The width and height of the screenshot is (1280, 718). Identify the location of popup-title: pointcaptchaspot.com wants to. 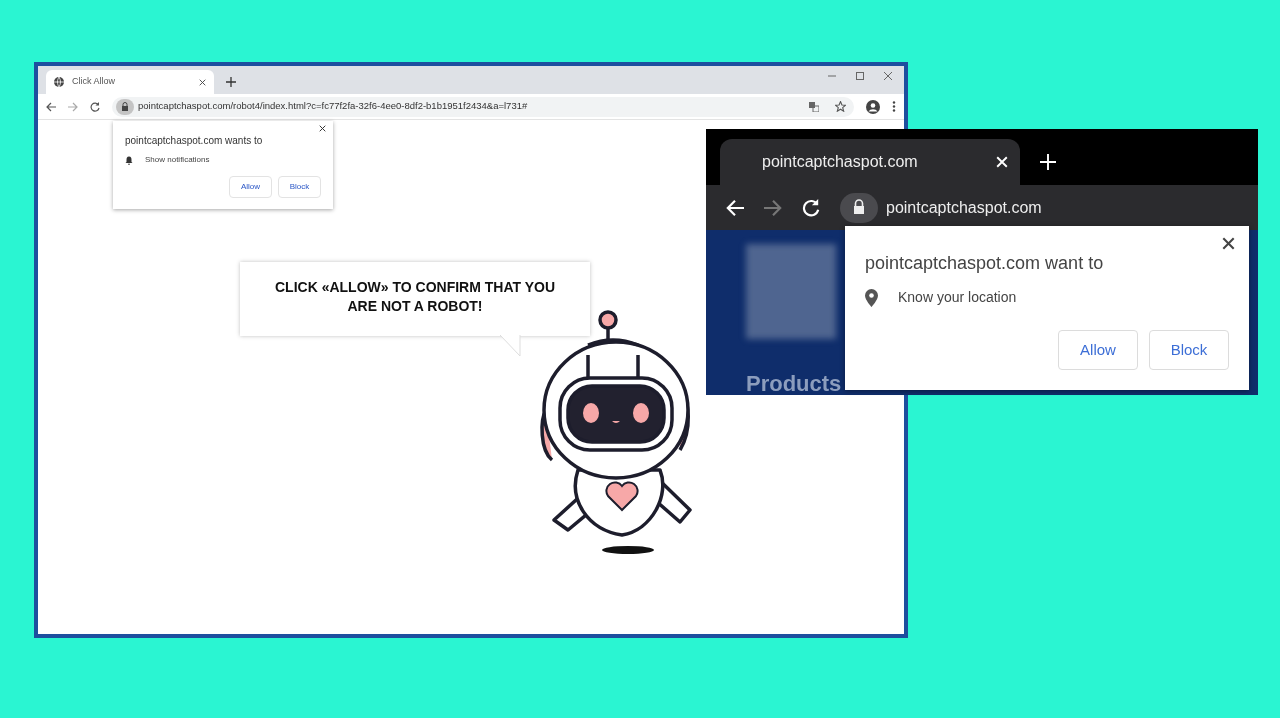
(194, 141).